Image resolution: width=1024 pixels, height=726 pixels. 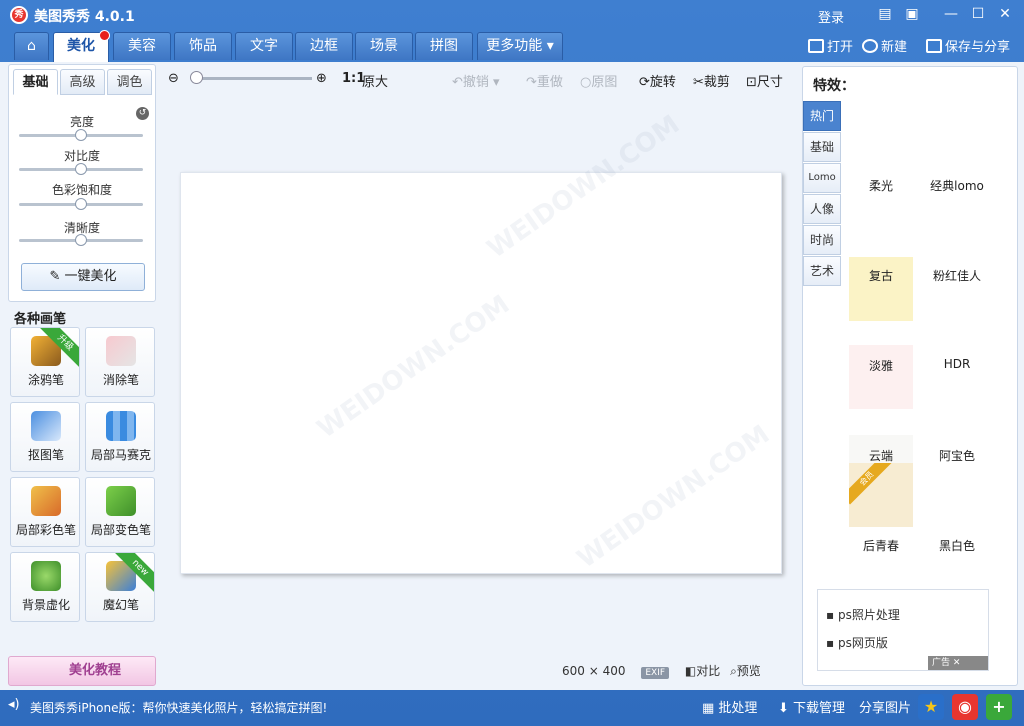 I want to click on saturation-label: 色彩饱和度, so click(x=81, y=190).